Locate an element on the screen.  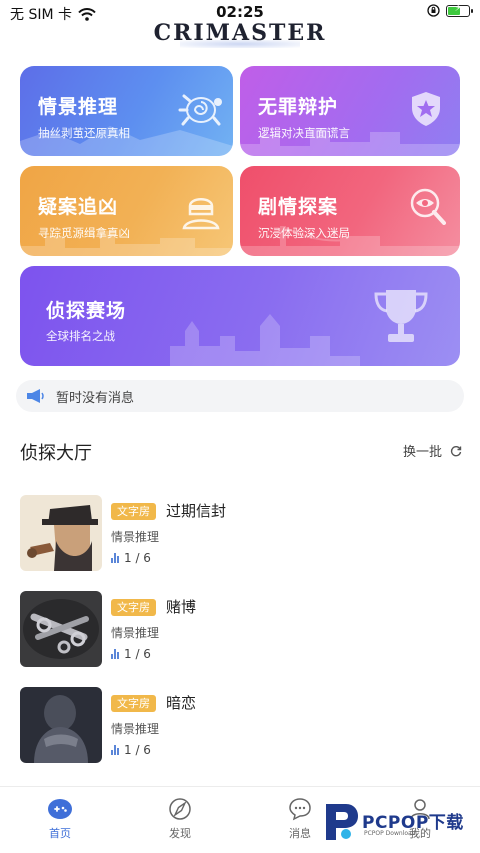
tab-home: 首页 is located at coordinates (60, 819).